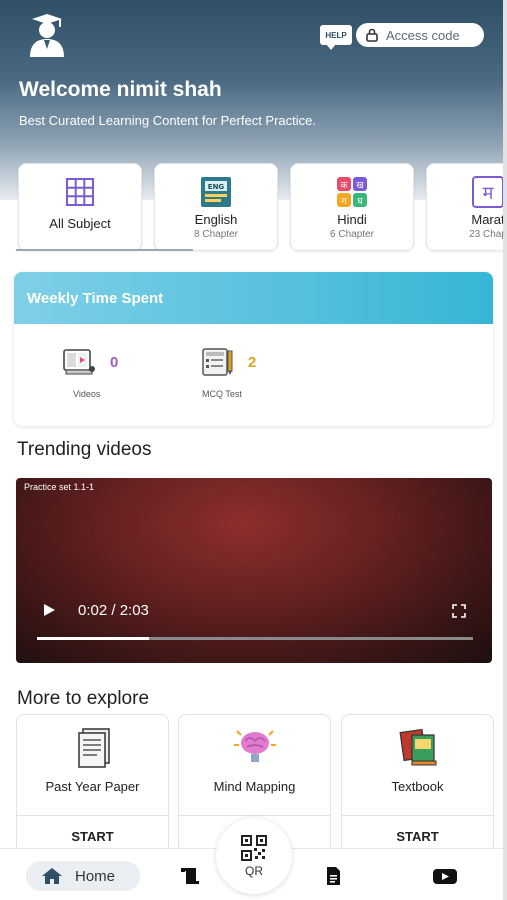 The height and width of the screenshot is (900, 507). I want to click on explore-card-label: Mind Mapping, so click(254, 786).